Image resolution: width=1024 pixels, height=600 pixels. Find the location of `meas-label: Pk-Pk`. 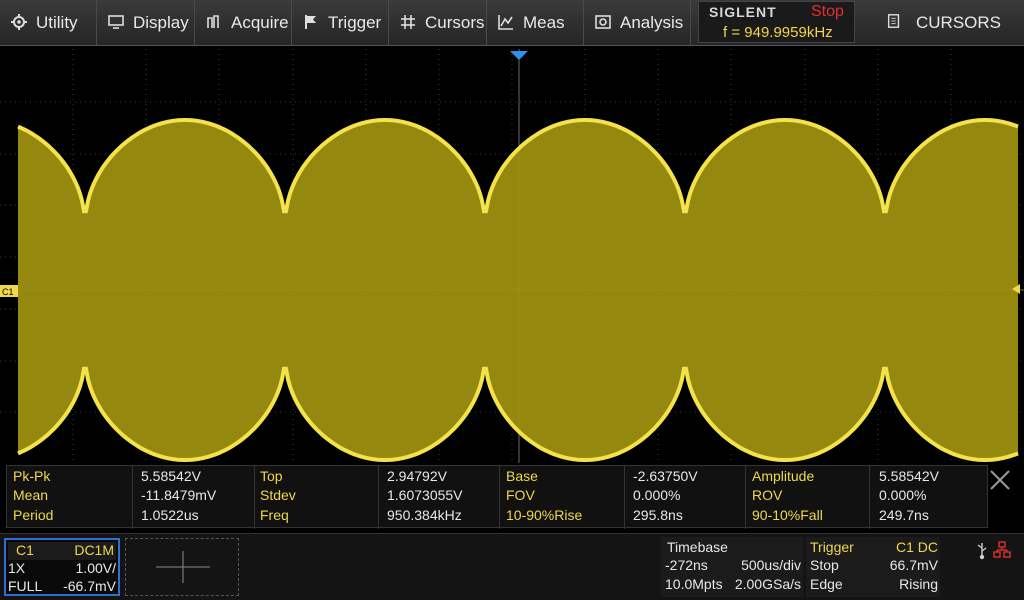

meas-label: Pk-Pk is located at coordinates (32, 476).